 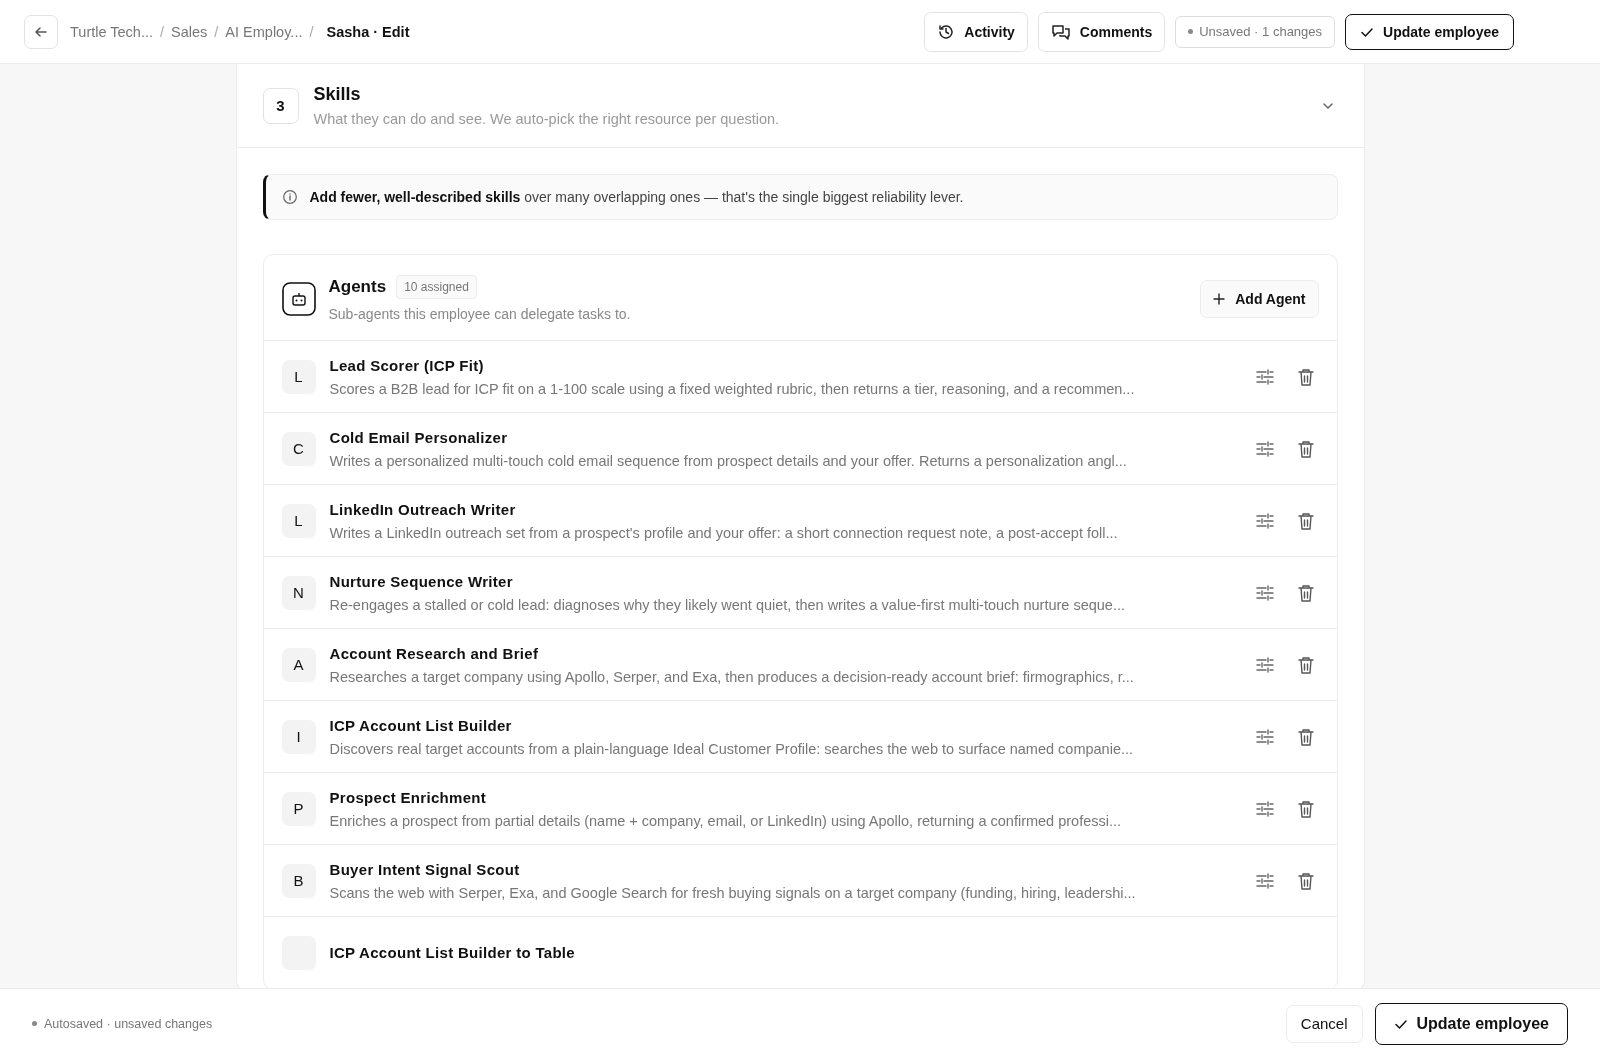 I want to click on agent-name: Prospect Enrichment, so click(x=408, y=797).